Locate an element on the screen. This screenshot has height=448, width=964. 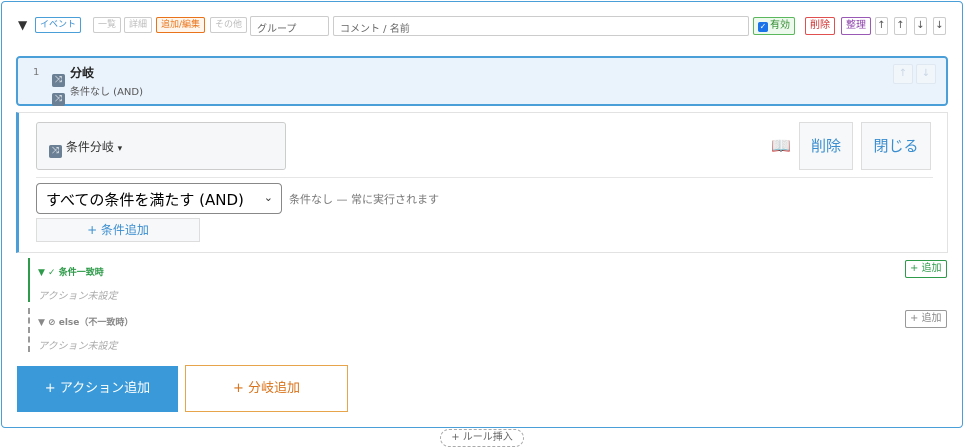
branch-move-down-button: ↓ is located at coordinates (926, 74).